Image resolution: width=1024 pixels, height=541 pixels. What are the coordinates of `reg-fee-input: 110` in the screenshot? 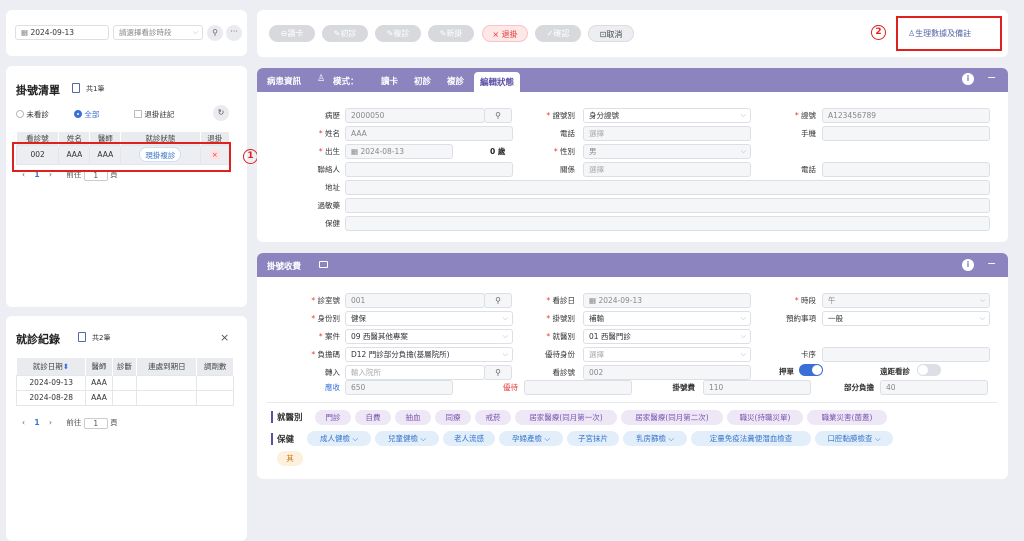 It's located at (757, 387).